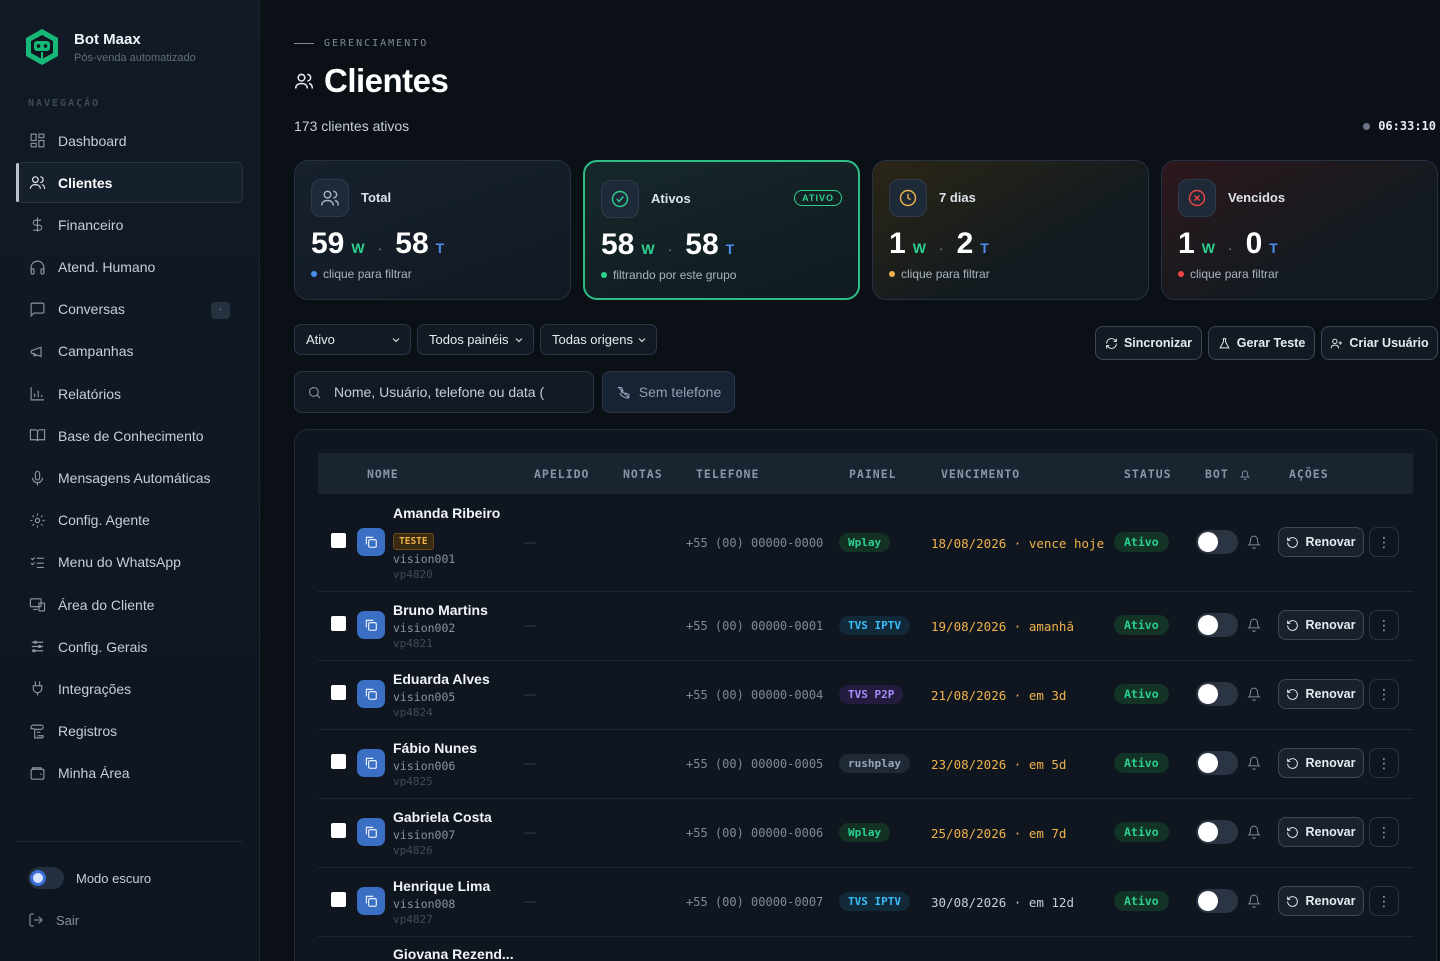  I want to click on client-phone: +55 (00) 00000-0004, so click(754, 695).